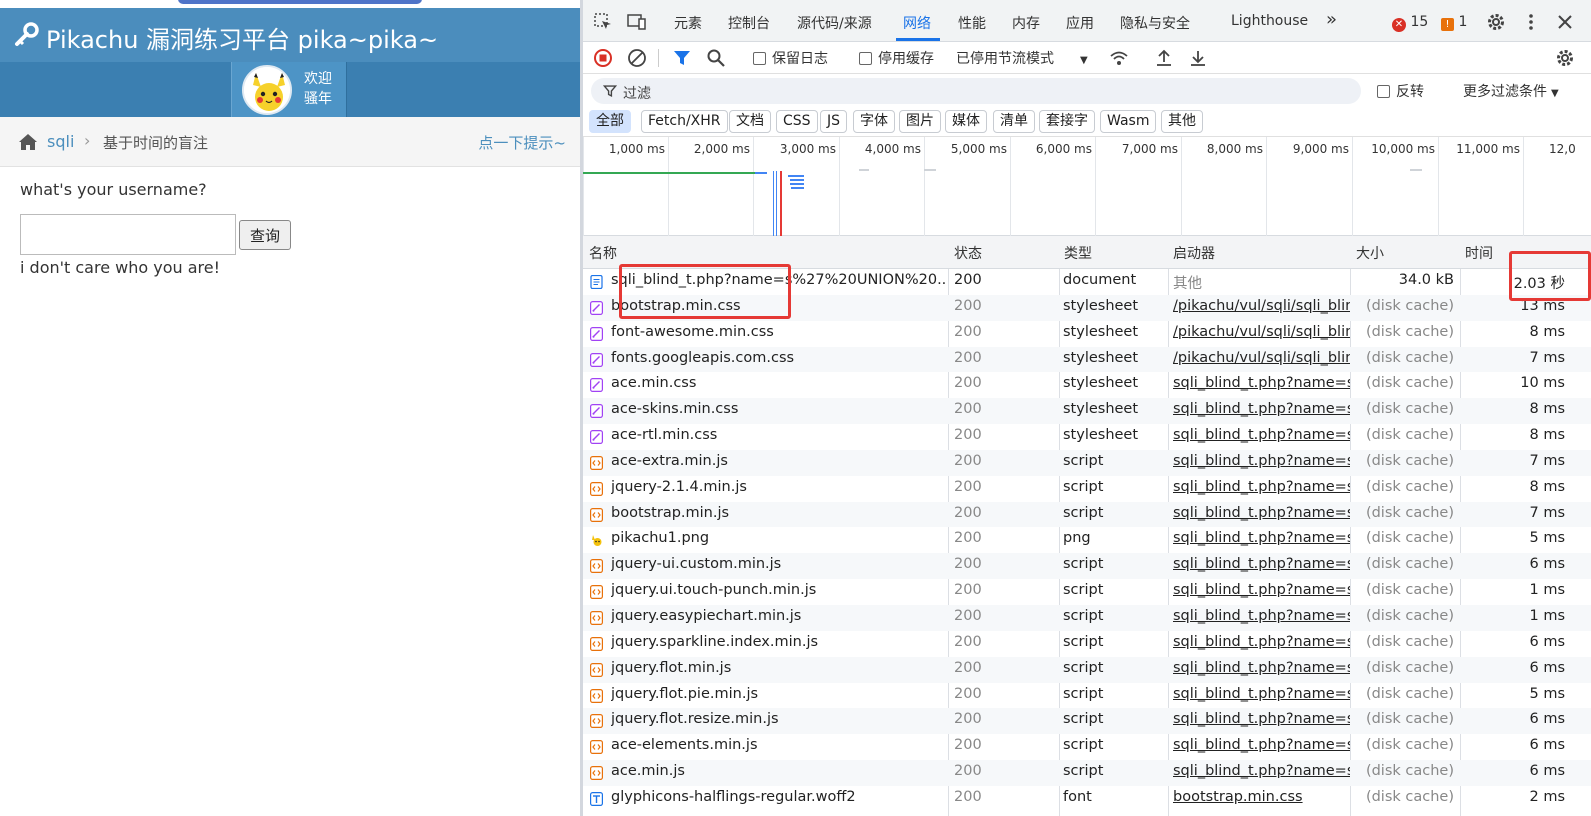  What do you see at coordinates (790, 58) in the screenshot?
I see `preserve-log-checkbox: 保留日志` at bounding box center [790, 58].